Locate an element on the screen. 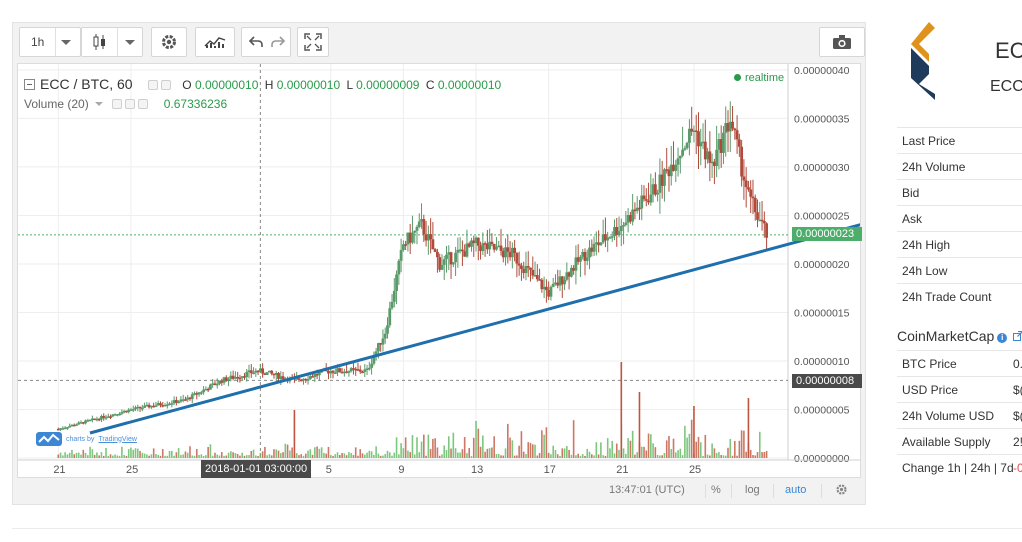 This screenshot has width=1022, height=542. chart-type-button is located at coordinates (112, 42).